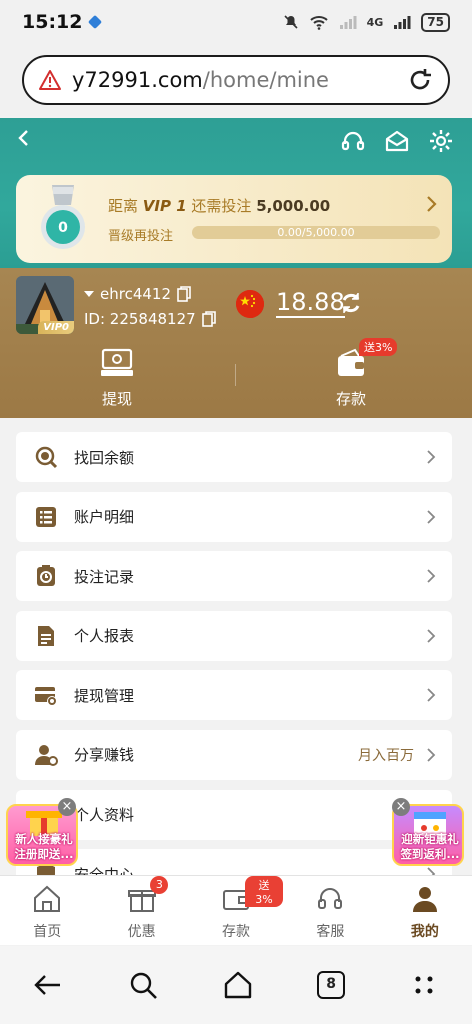 This screenshot has width=472, height=1024. I want to click on tabs-count-button: 8, so click(331, 985).